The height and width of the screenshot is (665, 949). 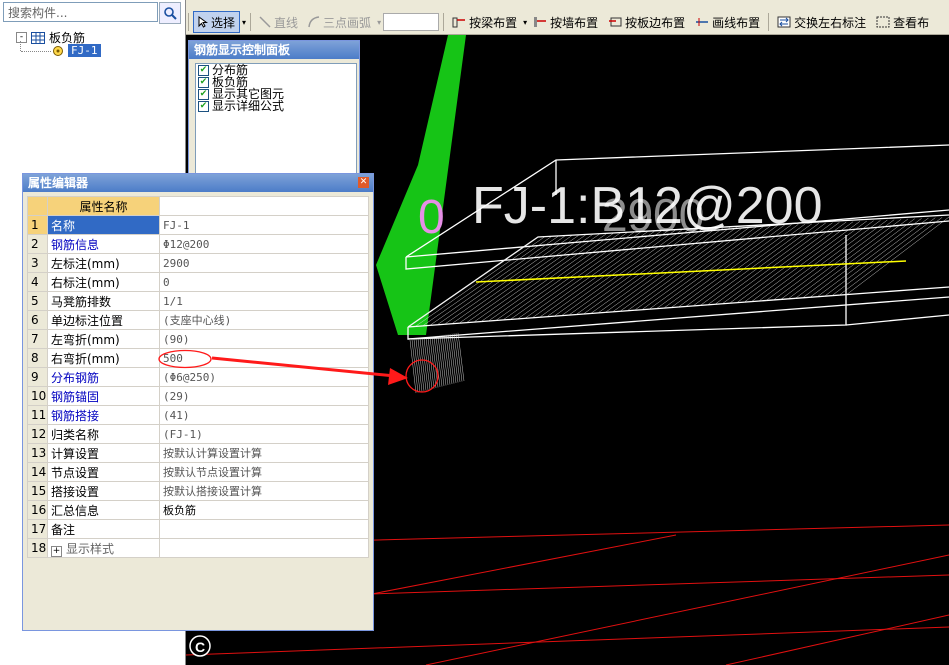 I want to click on annotation-overlay, so click(x=283, y=367).